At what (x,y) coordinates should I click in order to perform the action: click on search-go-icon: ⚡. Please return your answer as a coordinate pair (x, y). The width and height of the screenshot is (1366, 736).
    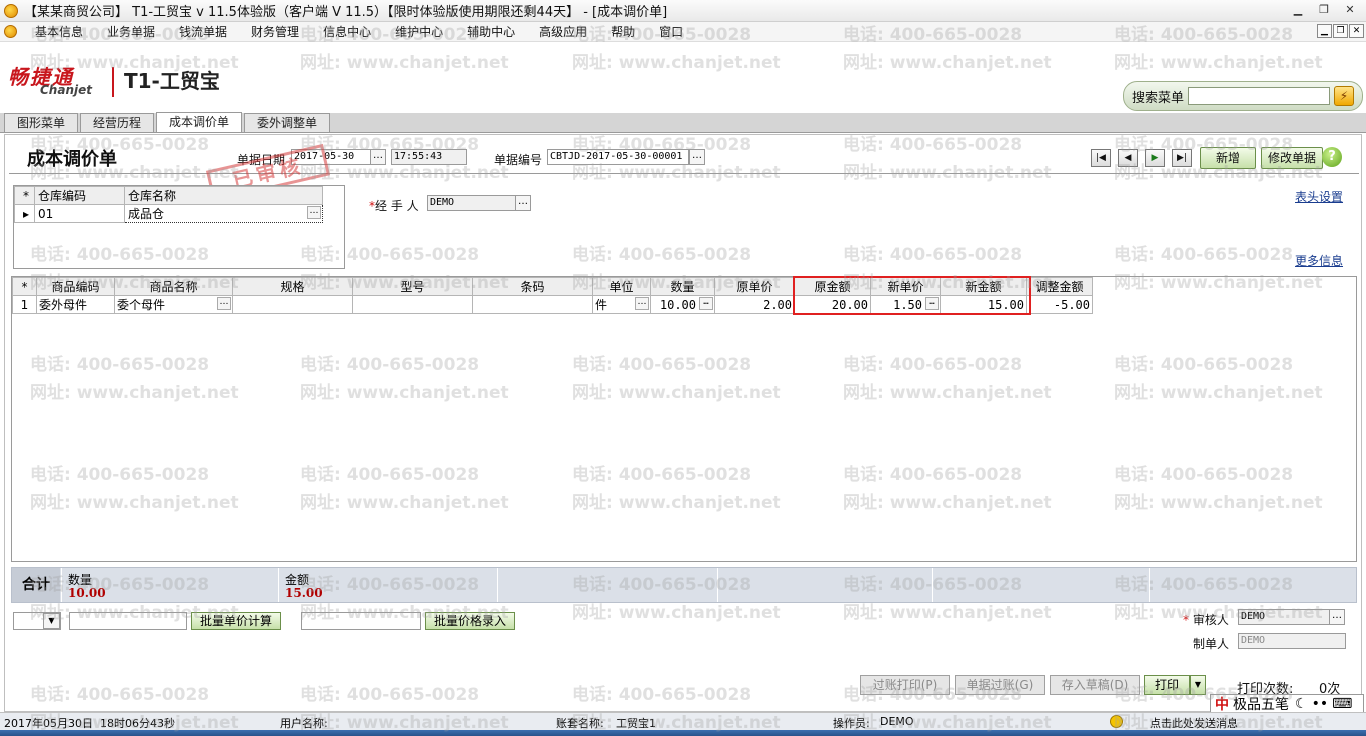
    Looking at the image, I should click on (1344, 96).